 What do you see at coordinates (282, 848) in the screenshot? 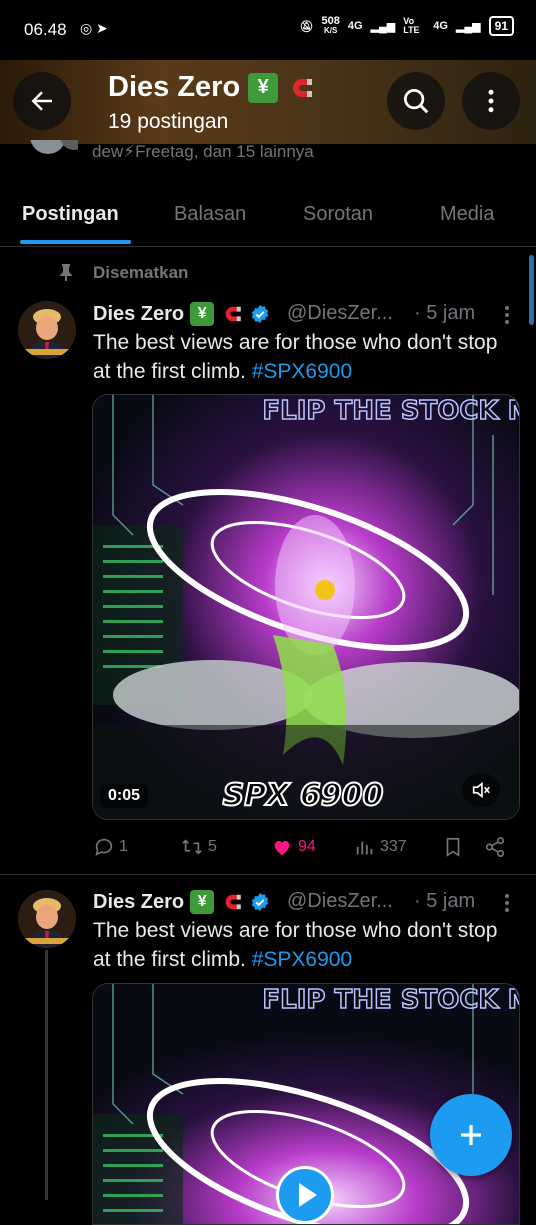
I see `heart-filled-icon` at bounding box center [282, 848].